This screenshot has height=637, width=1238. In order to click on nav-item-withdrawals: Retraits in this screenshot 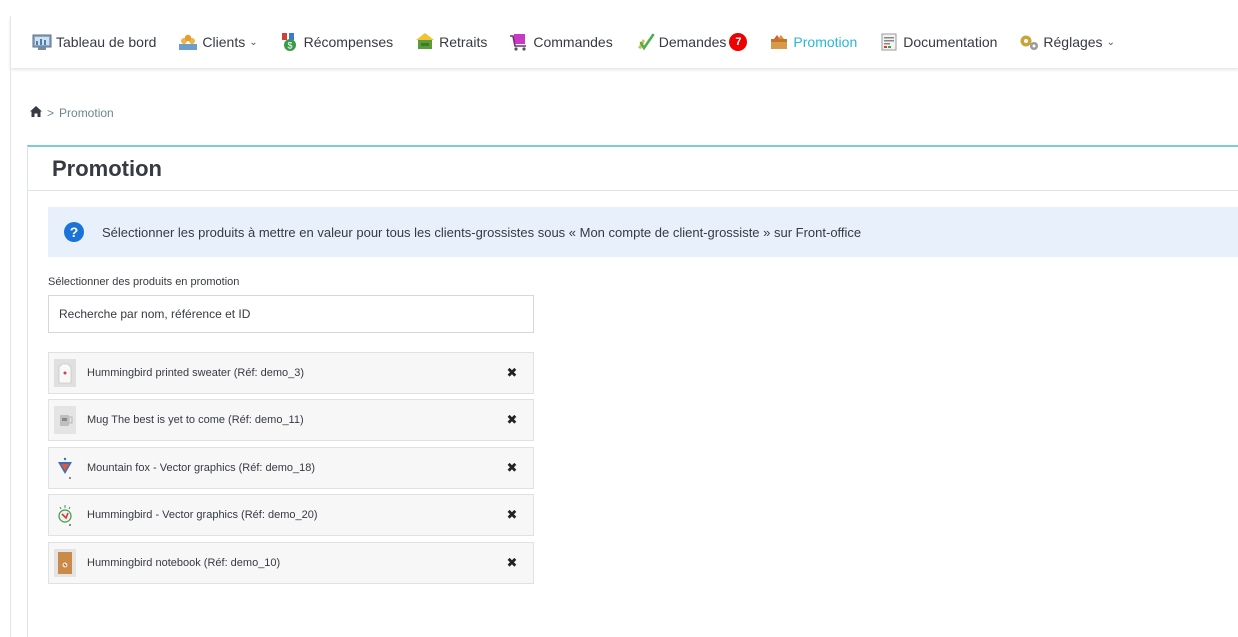, I will do `click(451, 42)`.